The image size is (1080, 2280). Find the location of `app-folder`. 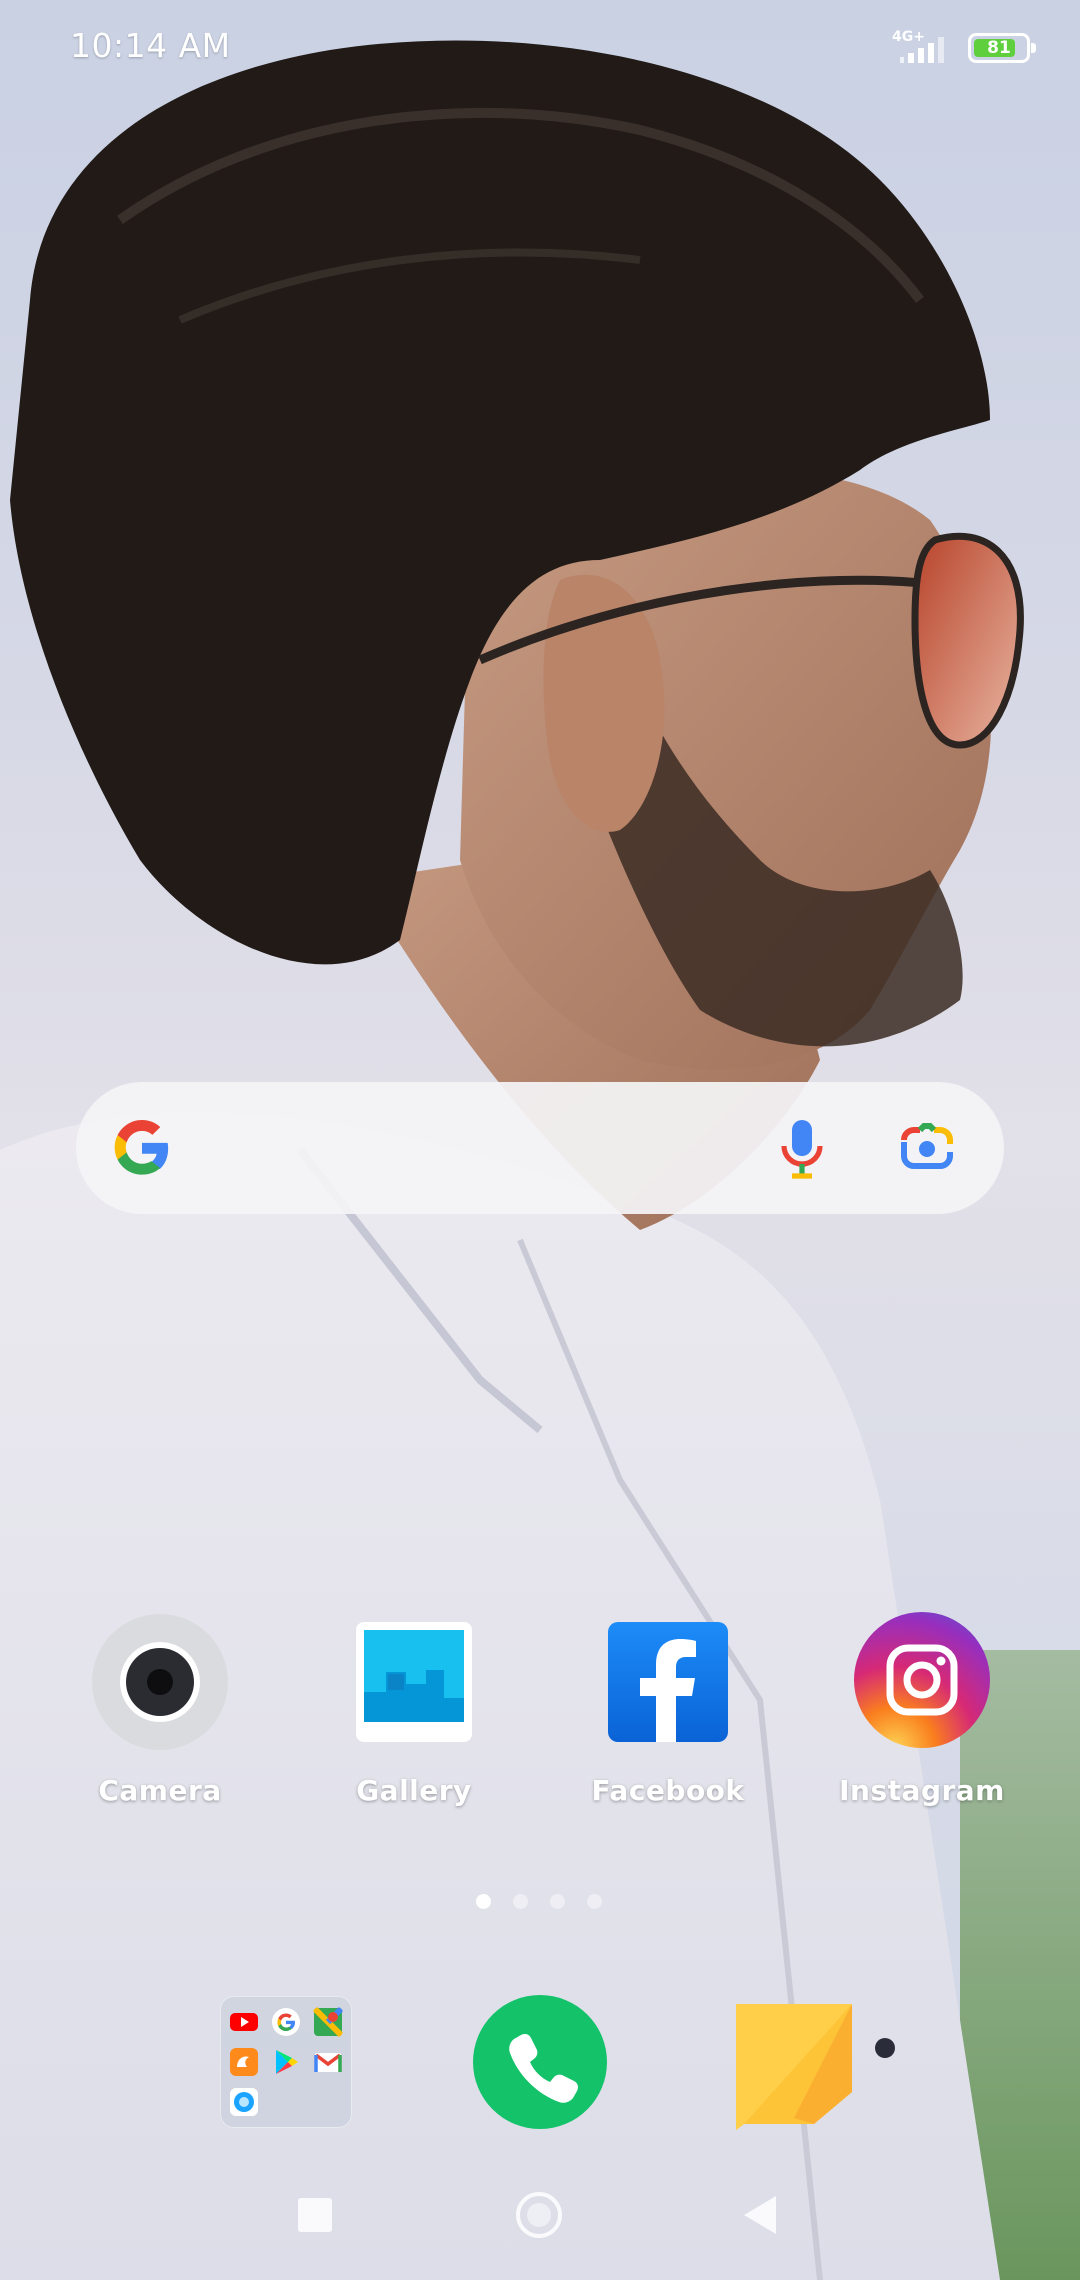

app-folder is located at coordinates (286, 2062).